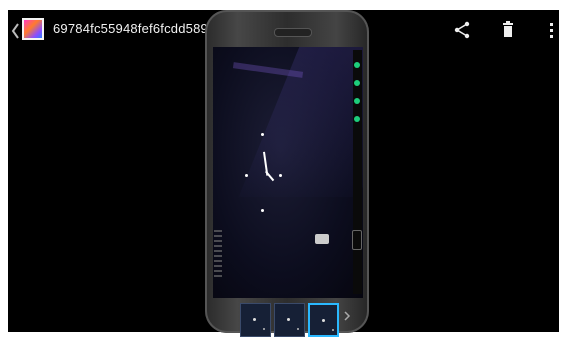  I want to click on gallery-app-icon, so click(33, 29).